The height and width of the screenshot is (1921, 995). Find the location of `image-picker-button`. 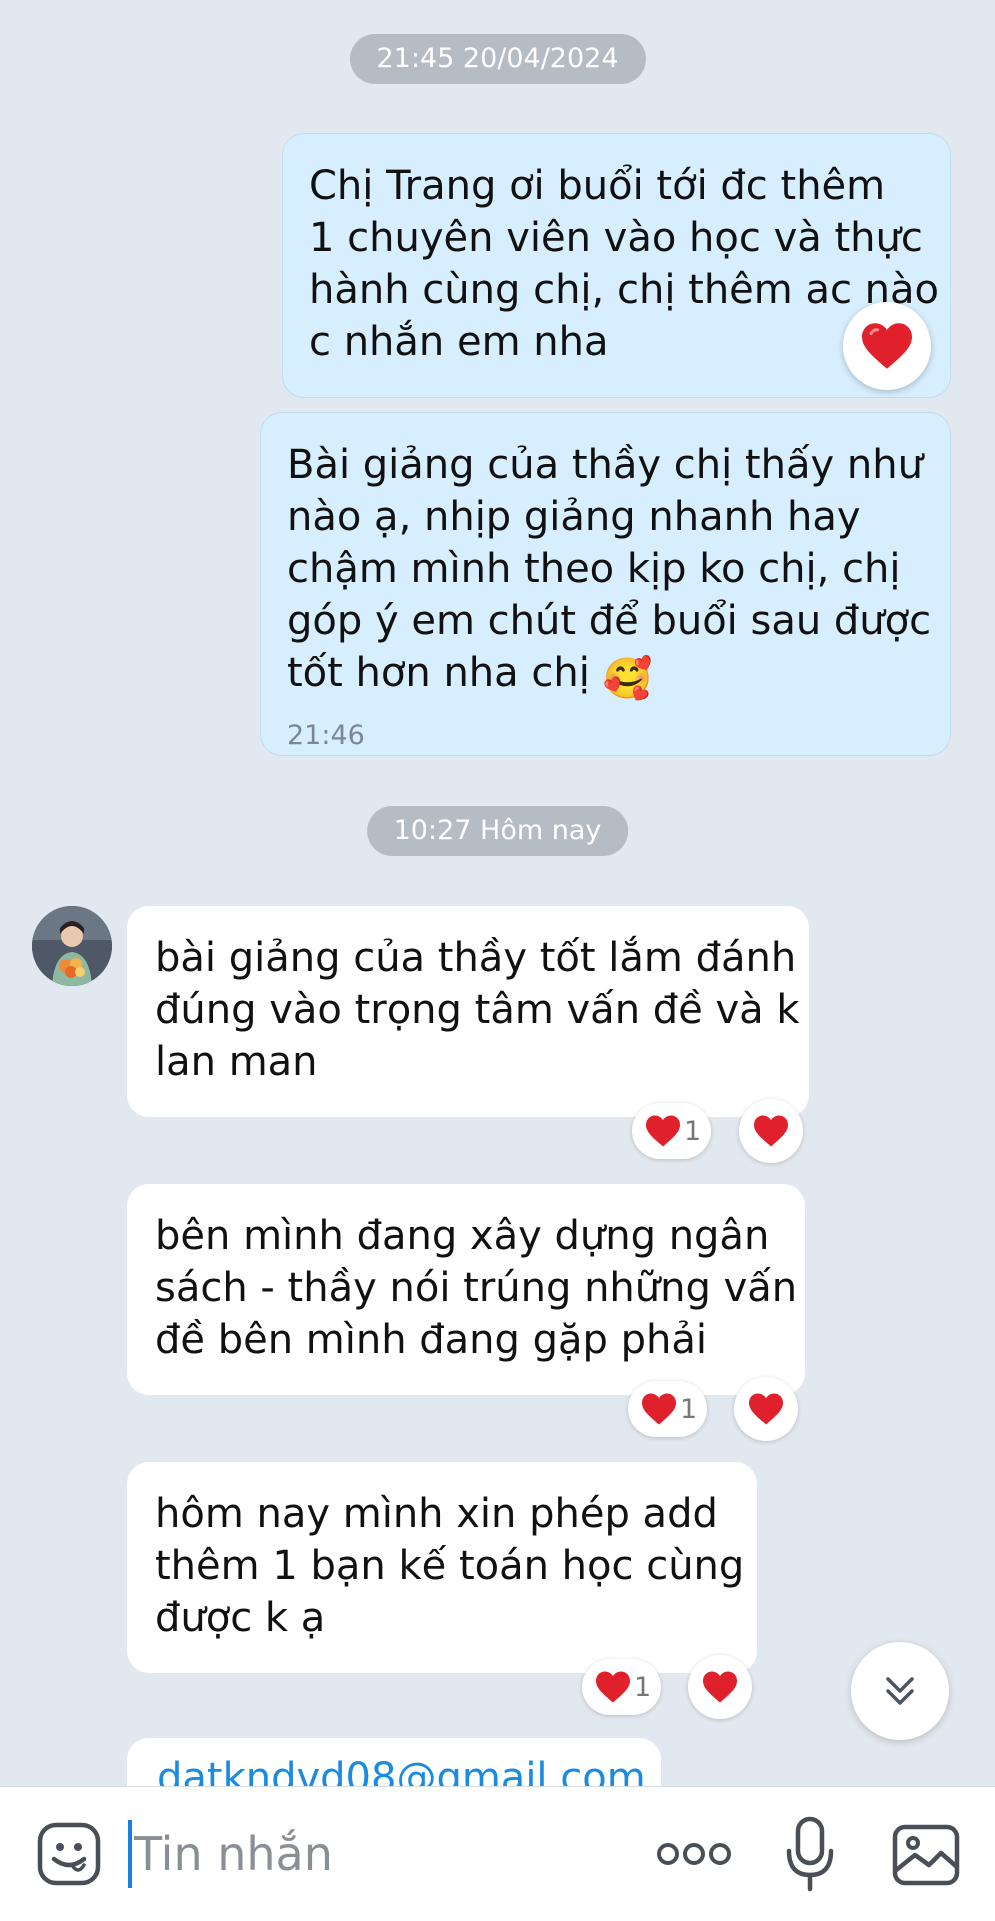

image-picker-button is located at coordinates (926, 1855).